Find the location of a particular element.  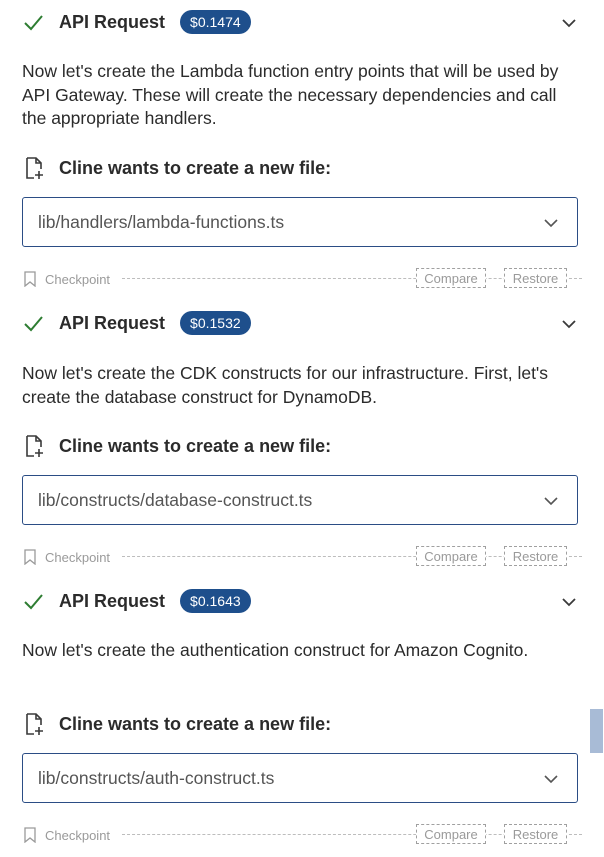

file-path-box: lib/constructs/database-construct.ts is located at coordinates (300, 500).